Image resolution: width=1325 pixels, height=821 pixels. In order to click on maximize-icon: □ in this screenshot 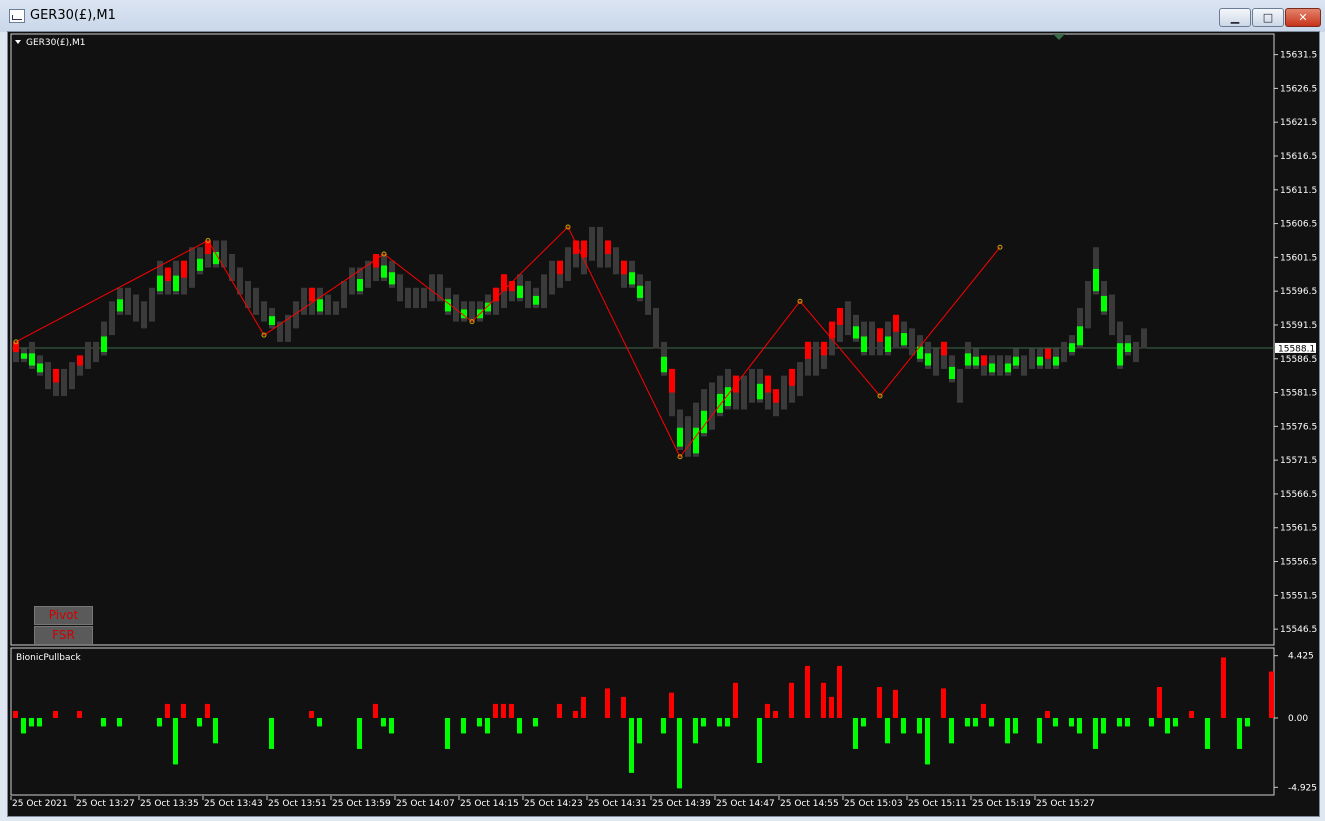, I will do `click(1268, 17)`.